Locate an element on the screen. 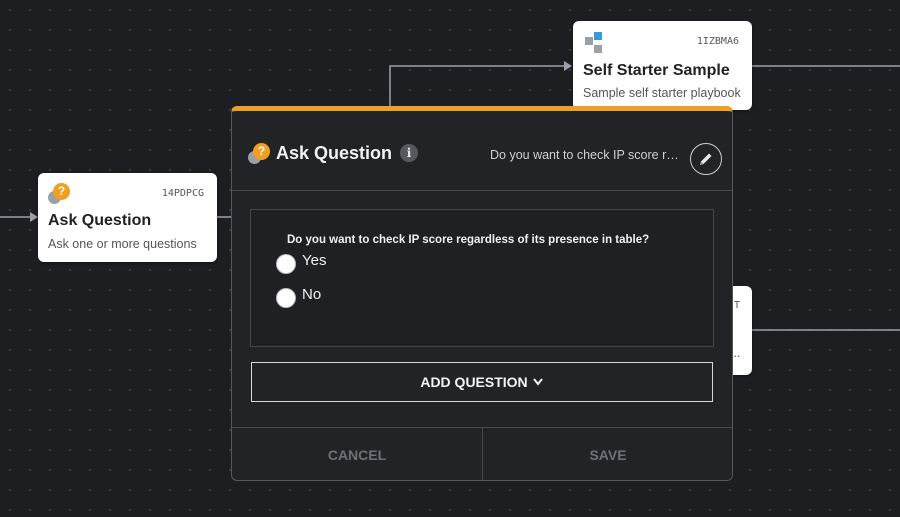  info-icon: i is located at coordinates (409, 153).